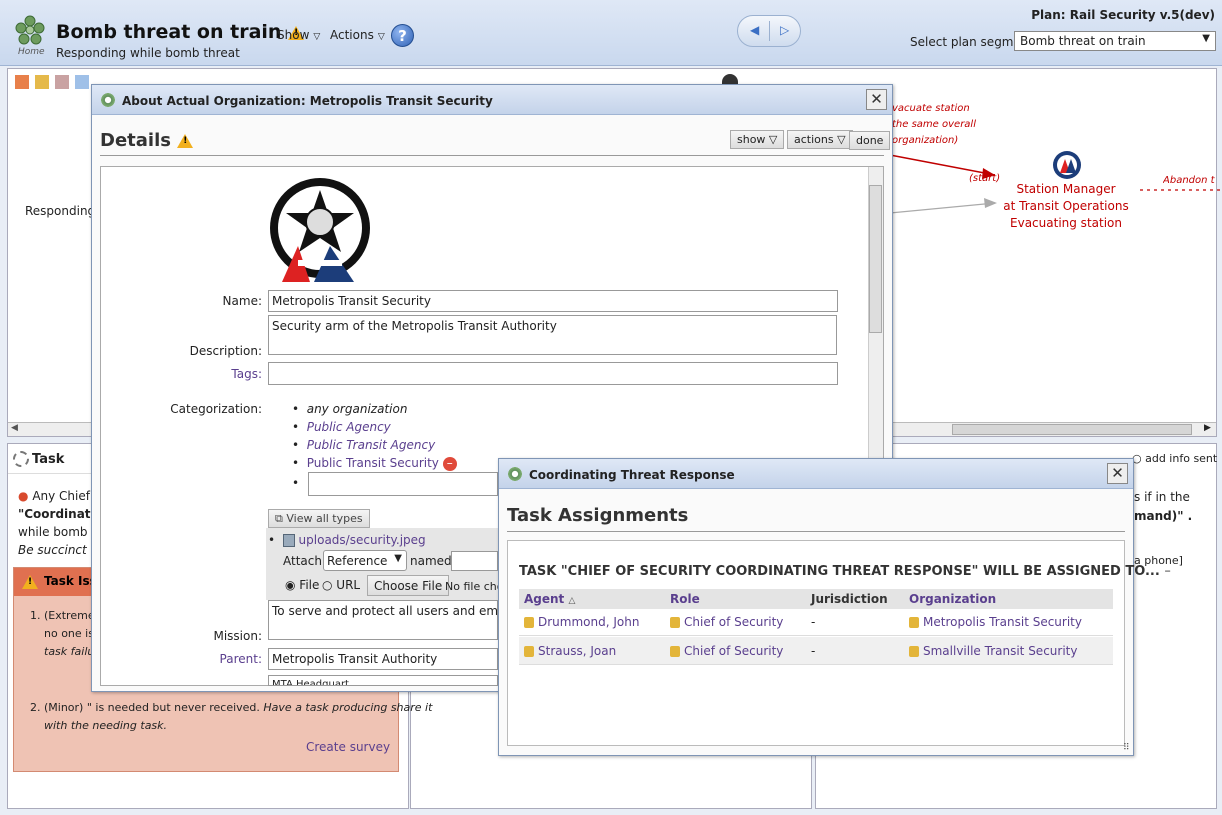 The width and height of the screenshot is (1222, 815). Describe the element at coordinates (403, 484) in the screenshot. I see `new-category-field` at that location.